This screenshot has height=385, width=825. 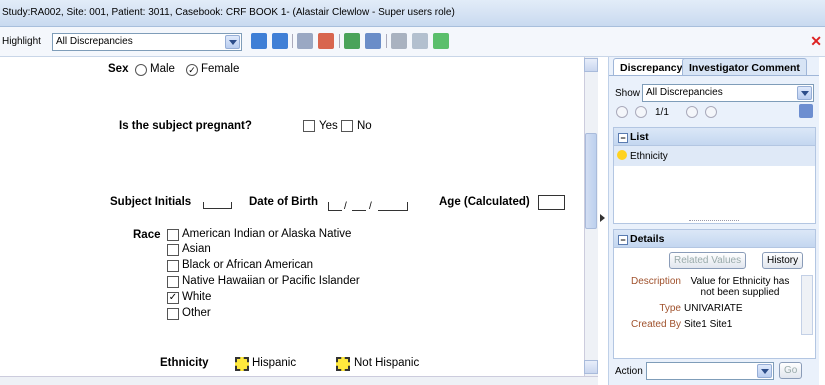 What do you see at coordinates (162, 69) in the screenshot?
I see `sex-male-label: Male` at bounding box center [162, 69].